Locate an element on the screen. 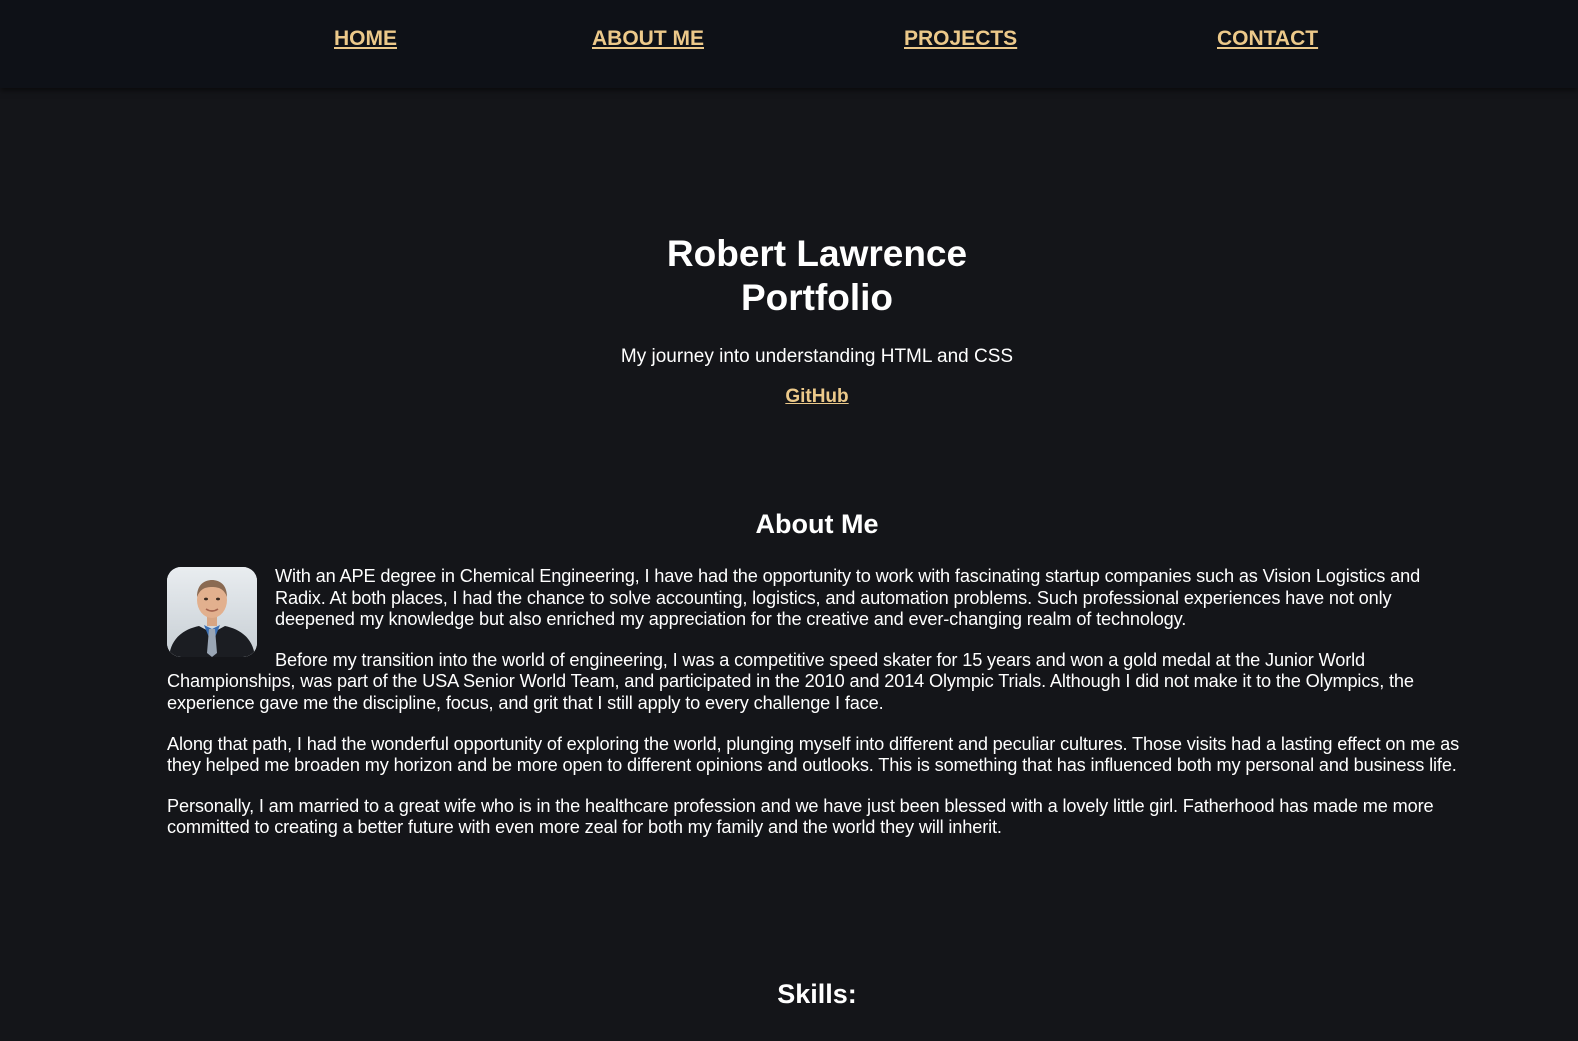  nav-link-contact: CONTACT is located at coordinates (1267, 39).